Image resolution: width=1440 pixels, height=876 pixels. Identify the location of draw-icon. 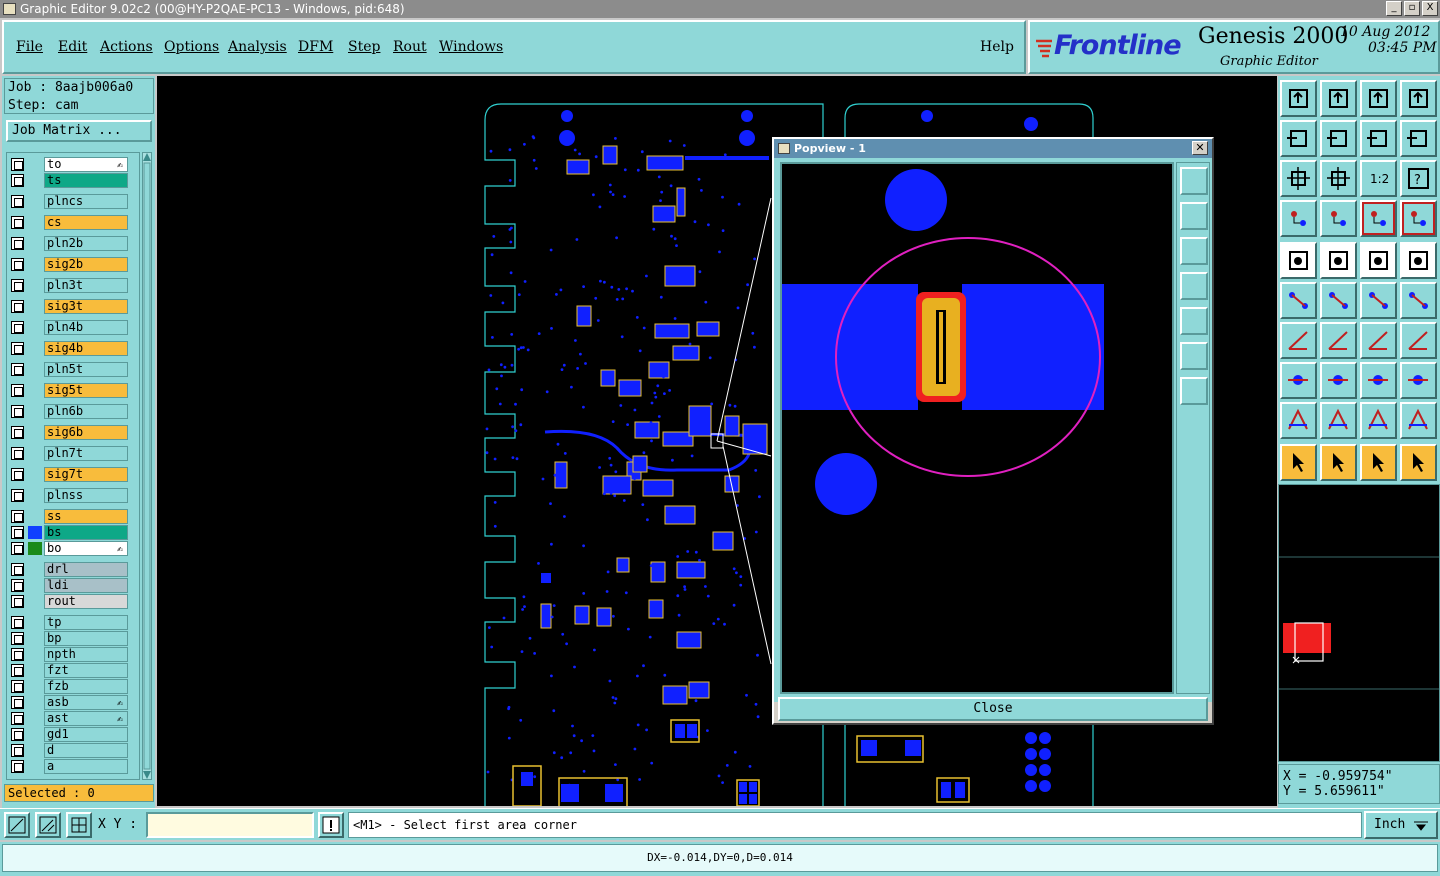
(1338, 260).